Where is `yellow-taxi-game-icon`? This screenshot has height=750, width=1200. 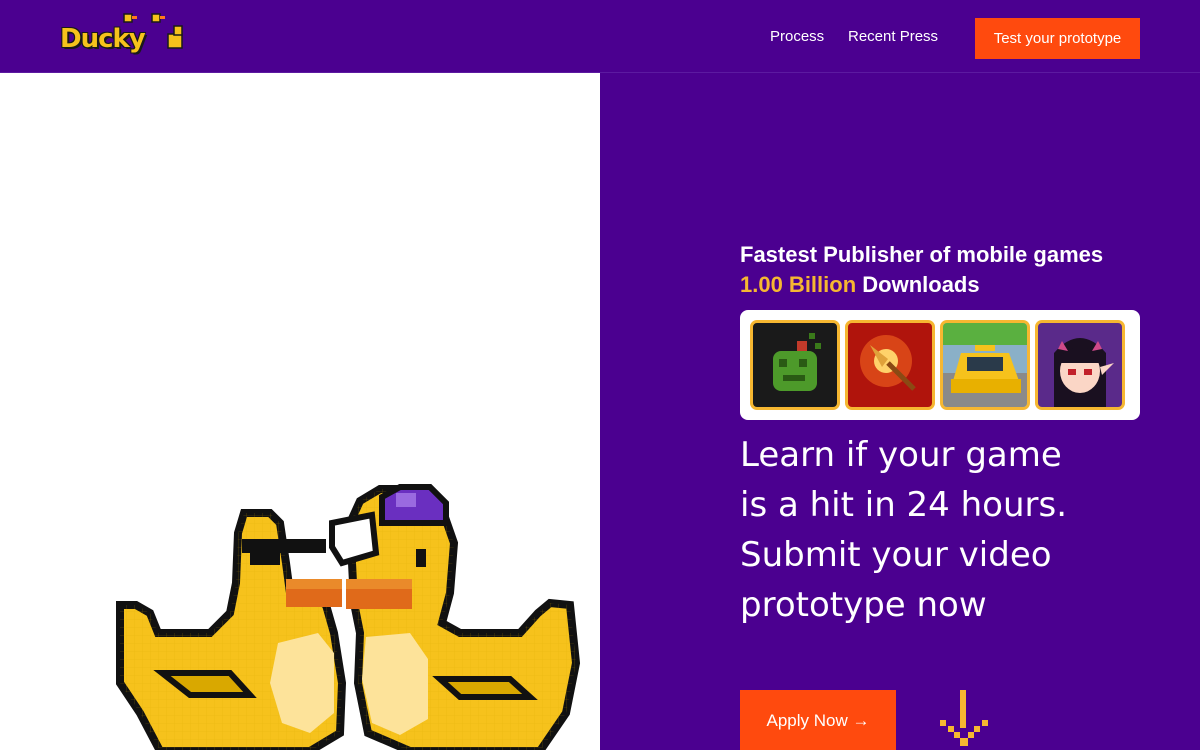 yellow-taxi-game-icon is located at coordinates (985, 365).